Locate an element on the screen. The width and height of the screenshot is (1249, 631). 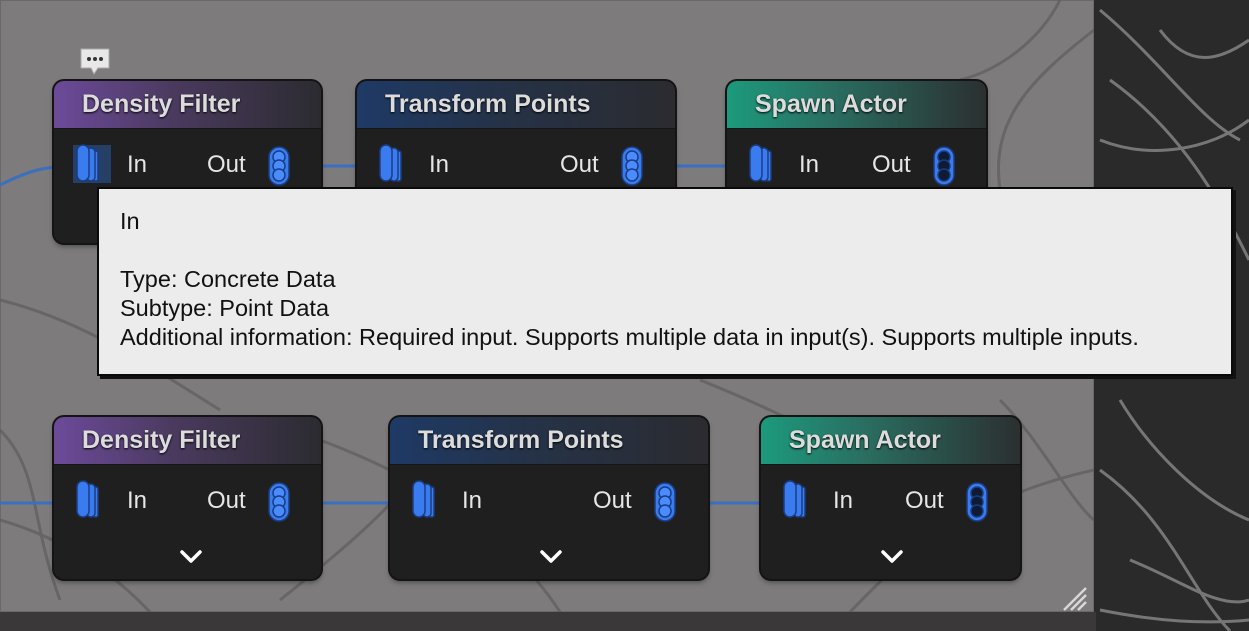
node-density-filter-2: Density Filter In Out is located at coordinates (187, 498).